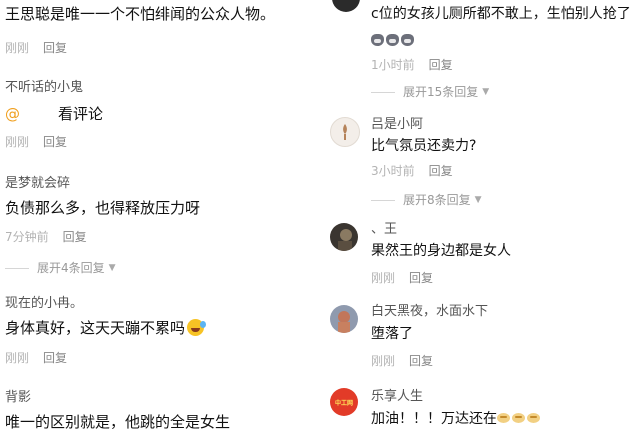 The width and height of the screenshot is (641, 435). What do you see at coordinates (71, 268) in the screenshot?
I see `expand-replies-label: 展开4条回复` at bounding box center [71, 268].